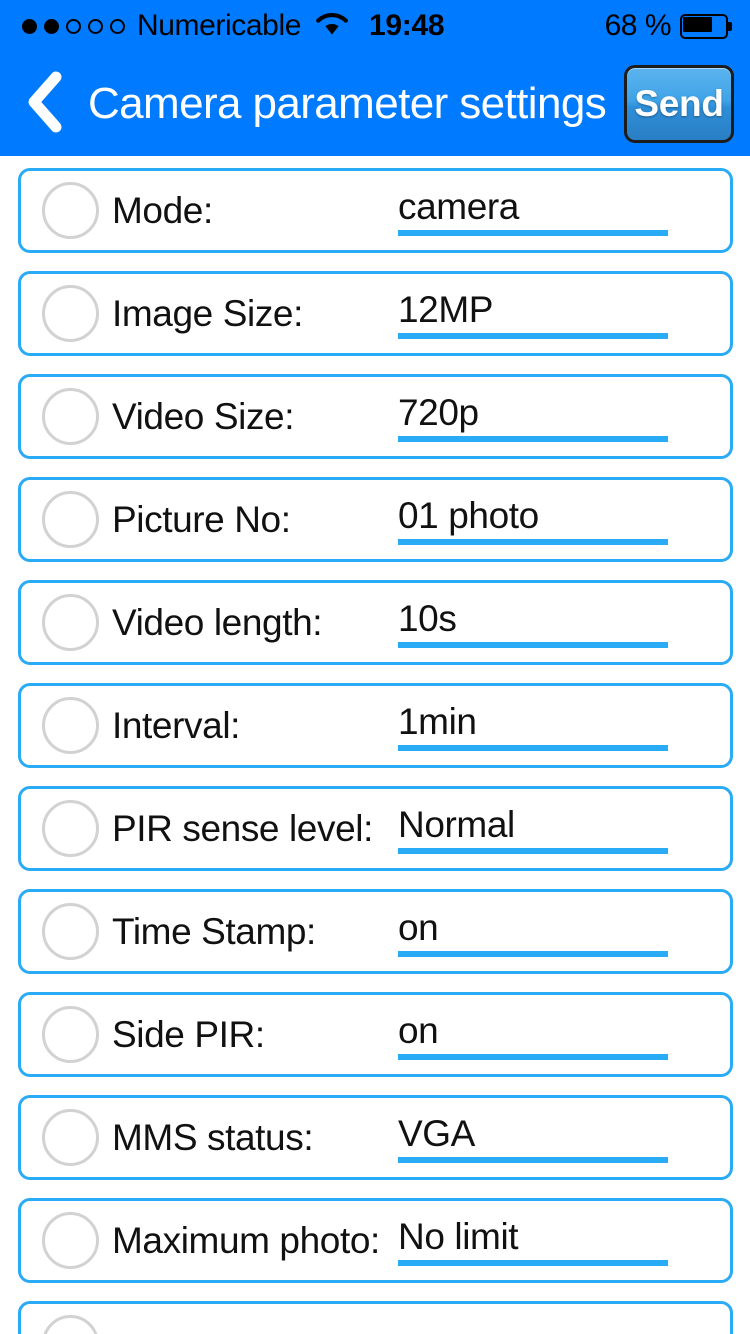 The image size is (750, 1334). What do you see at coordinates (436, 1133) in the screenshot?
I see `setting-value: VGA` at bounding box center [436, 1133].